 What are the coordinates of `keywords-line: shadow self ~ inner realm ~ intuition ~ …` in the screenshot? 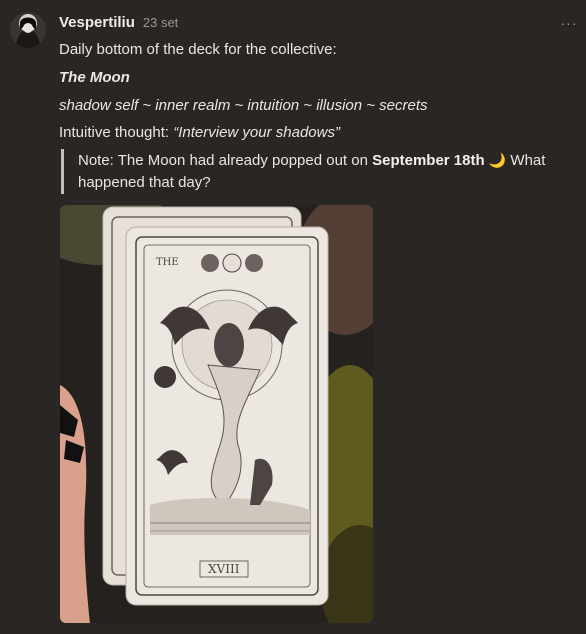 It's located at (243, 105).